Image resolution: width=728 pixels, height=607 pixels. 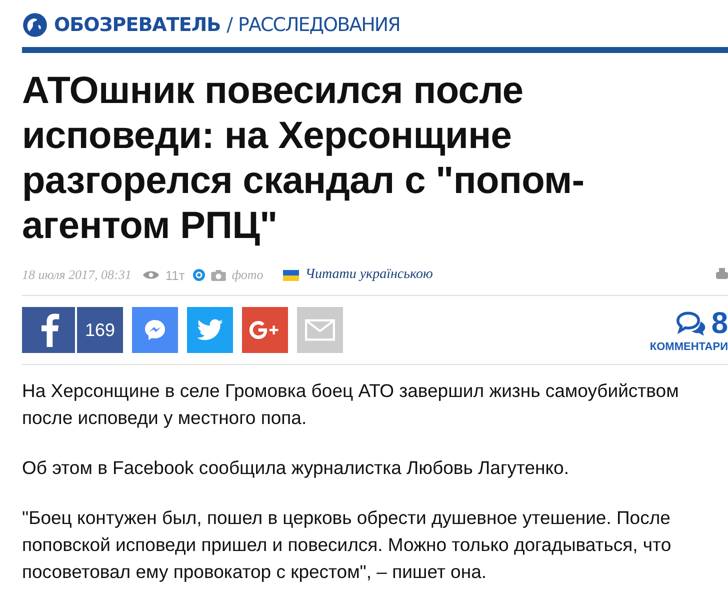 What do you see at coordinates (347, 545) in the screenshot?
I see `article-paragraph: "Боец контужен был, пошел в церковь обрести душевное утешение. После поповской исповеди пришел и повесился. Можно только догадываться, что посоветовал ему провокатор с крестом", – пишет она.` at bounding box center [347, 545].